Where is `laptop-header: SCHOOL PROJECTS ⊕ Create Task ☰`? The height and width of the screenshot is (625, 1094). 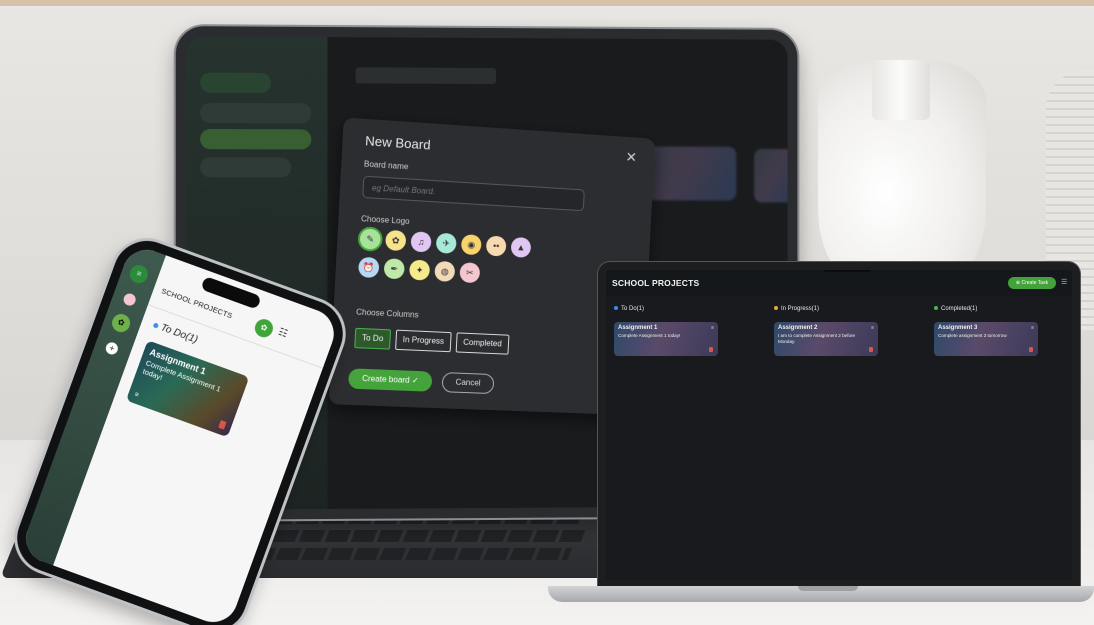 laptop-header: SCHOOL PROJECTS ⊕ Create Task ☰ is located at coordinates (839, 283).